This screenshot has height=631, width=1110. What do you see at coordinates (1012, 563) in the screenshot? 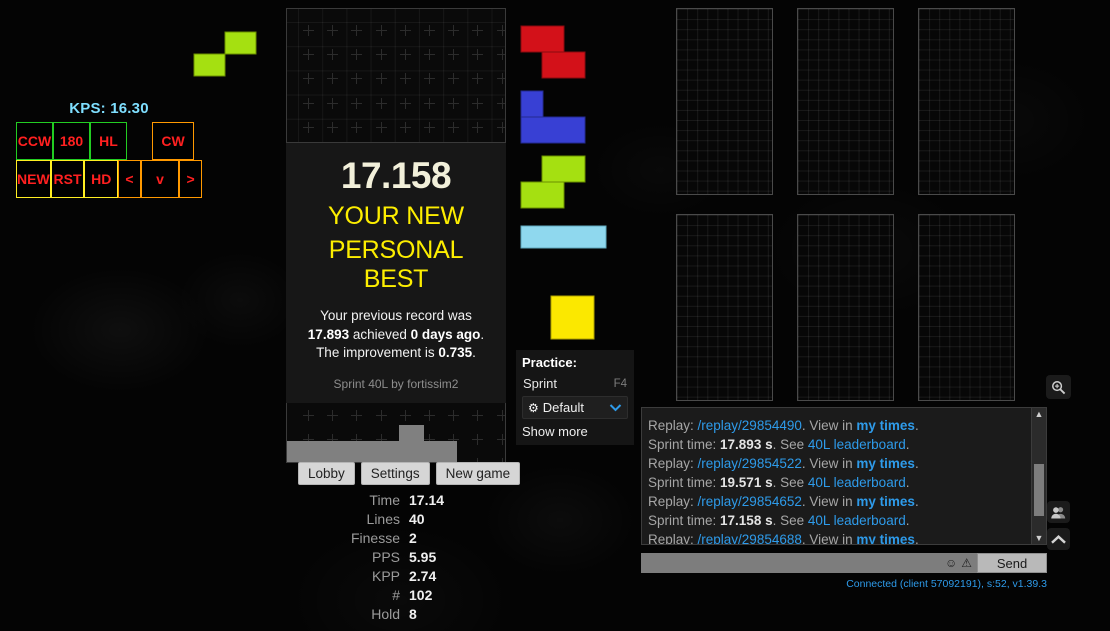
I see `send-button: Send` at bounding box center [1012, 563].